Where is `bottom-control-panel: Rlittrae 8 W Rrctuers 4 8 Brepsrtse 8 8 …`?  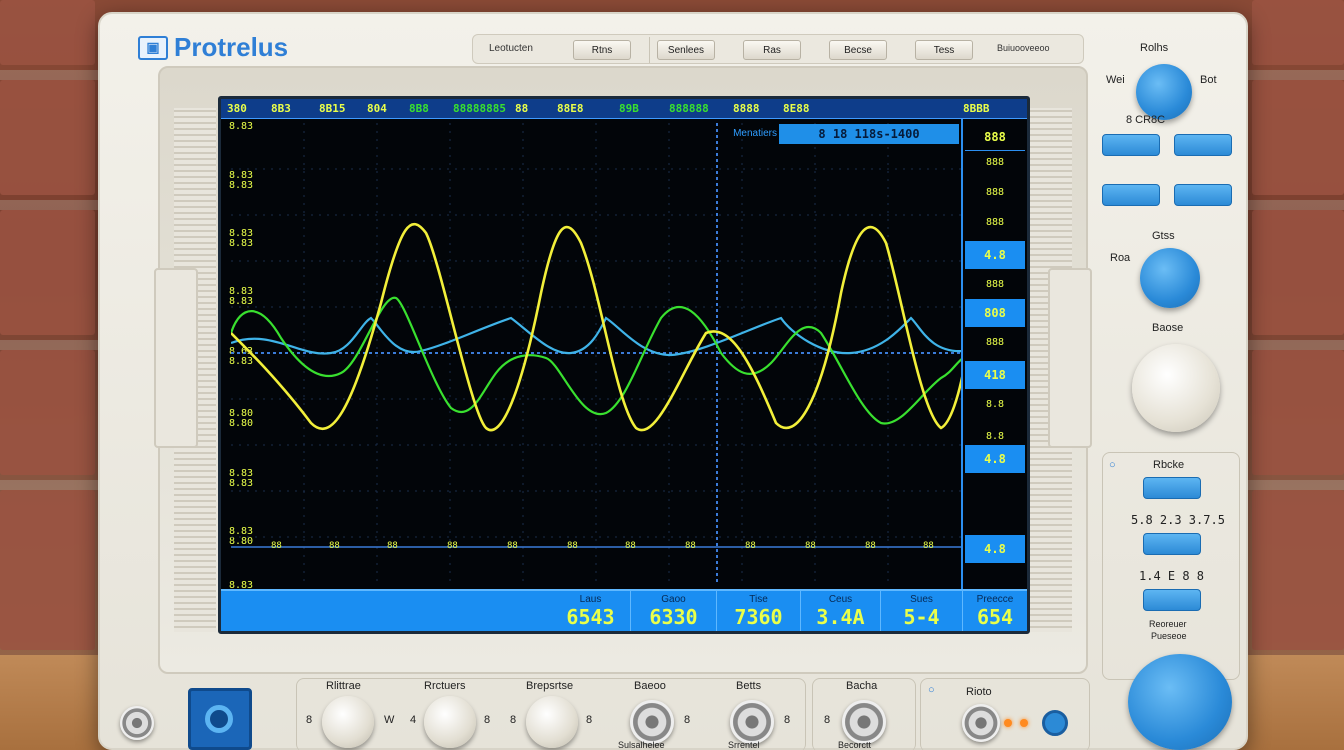 bottom-control-panel: Rlittrae 8 W Rrctuers 4 8 Brepsrtse 8 8 … is located at coordinates (673, 712).